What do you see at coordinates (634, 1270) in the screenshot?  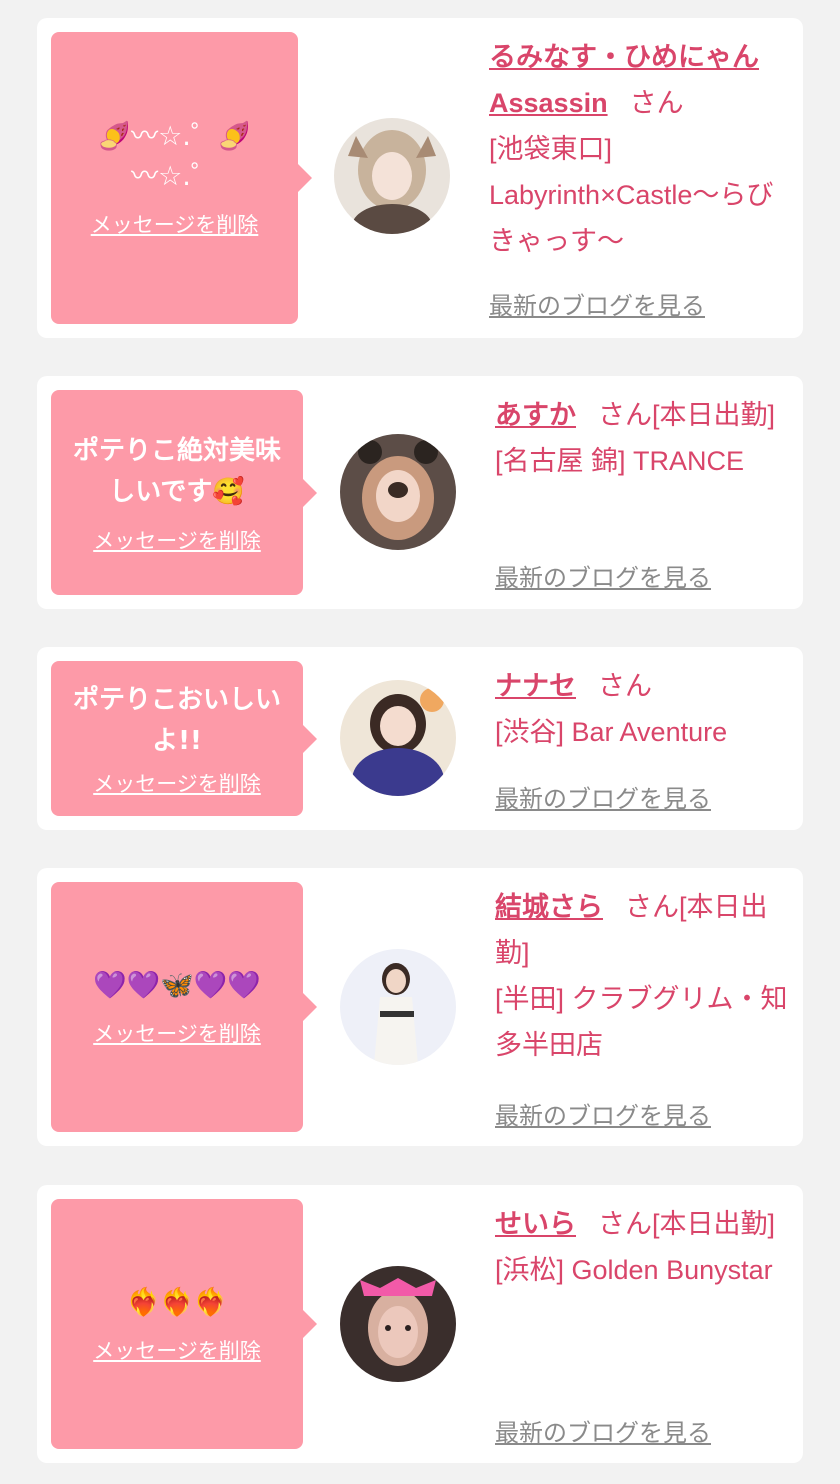 I see `shop-text: [浜松] Golden Bunystar` at bounding box center [634, 1270].